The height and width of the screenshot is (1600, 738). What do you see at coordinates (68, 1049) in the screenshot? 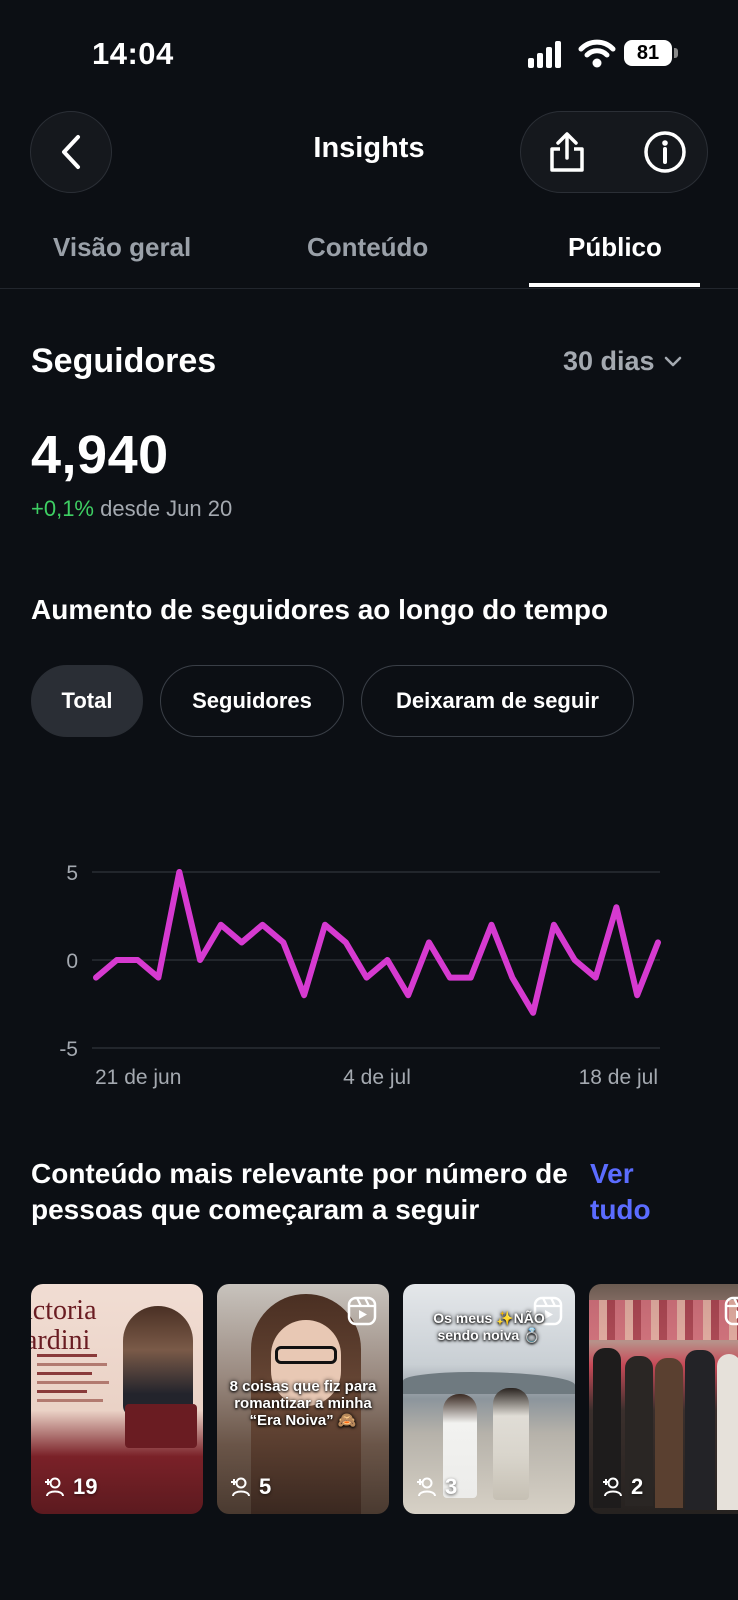
I see `y-tick-label: -5` at bounding box center [68, 1049].